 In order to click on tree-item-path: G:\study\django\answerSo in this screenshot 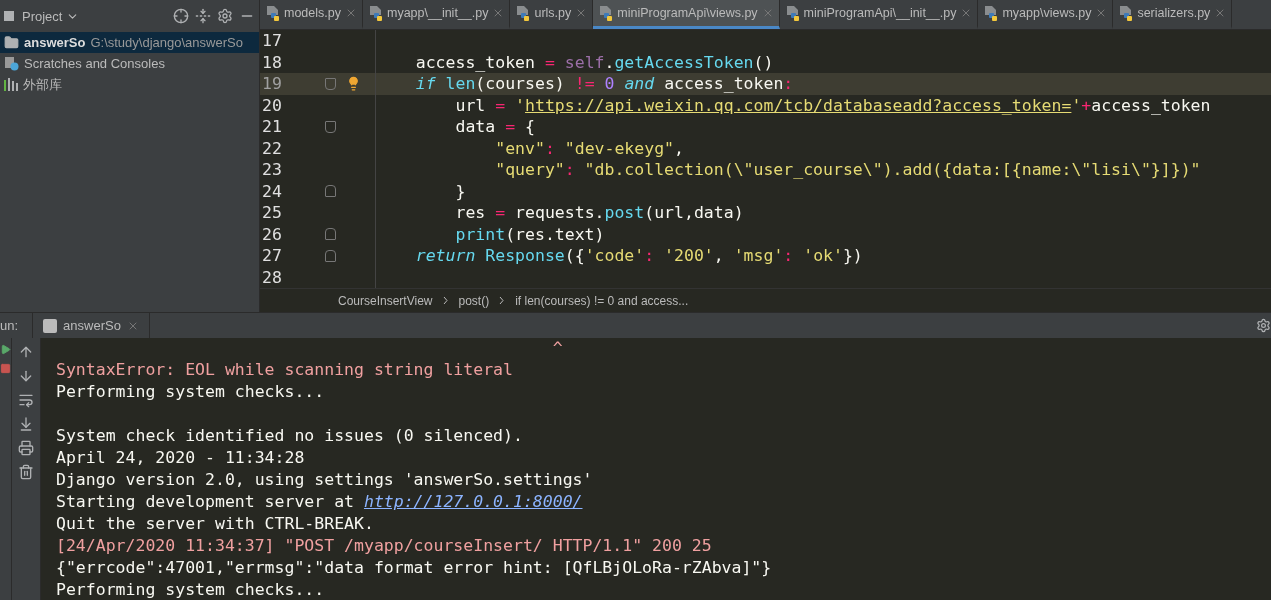, I will do `click(166, 42)`.